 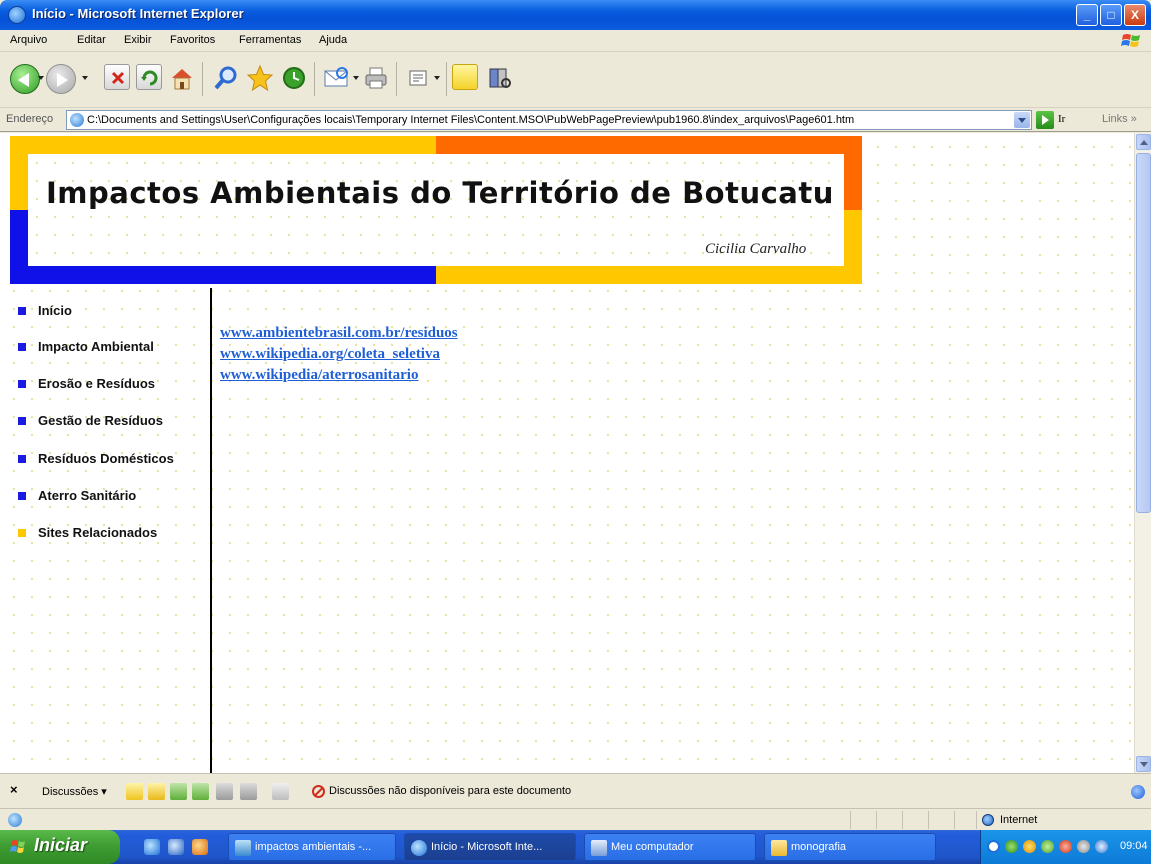 What do you see at coordinates (988, 820) in the screenshot?
I see `internet-zone-icon` at bounding box center [988, 820].